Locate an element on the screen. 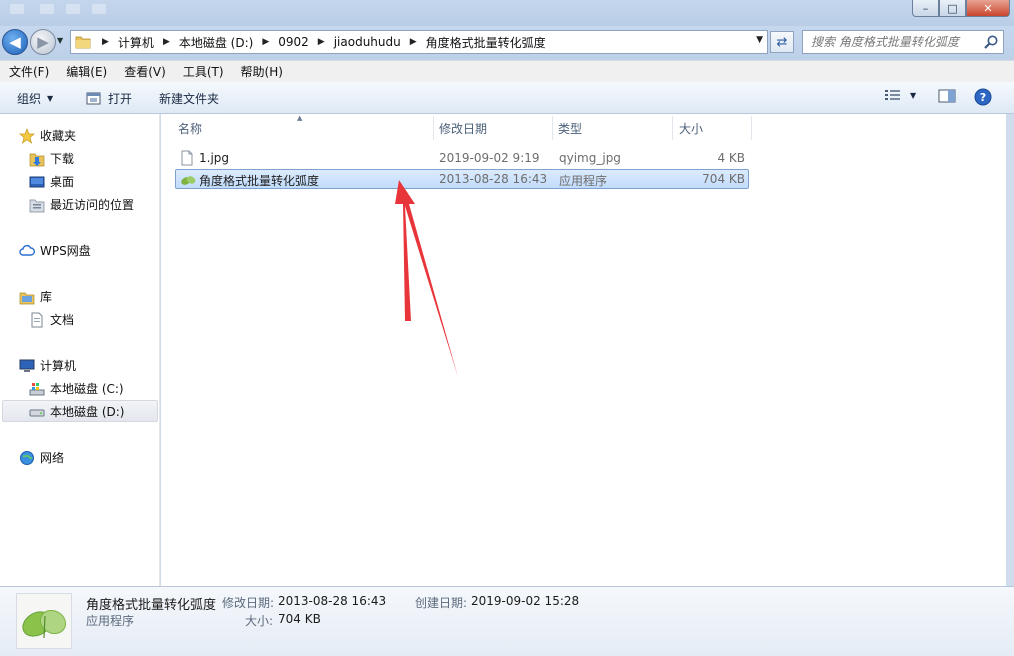 Image resolution: width=1014 pixels, height=656 pixels. search-input is located at coordinates (897, 42).